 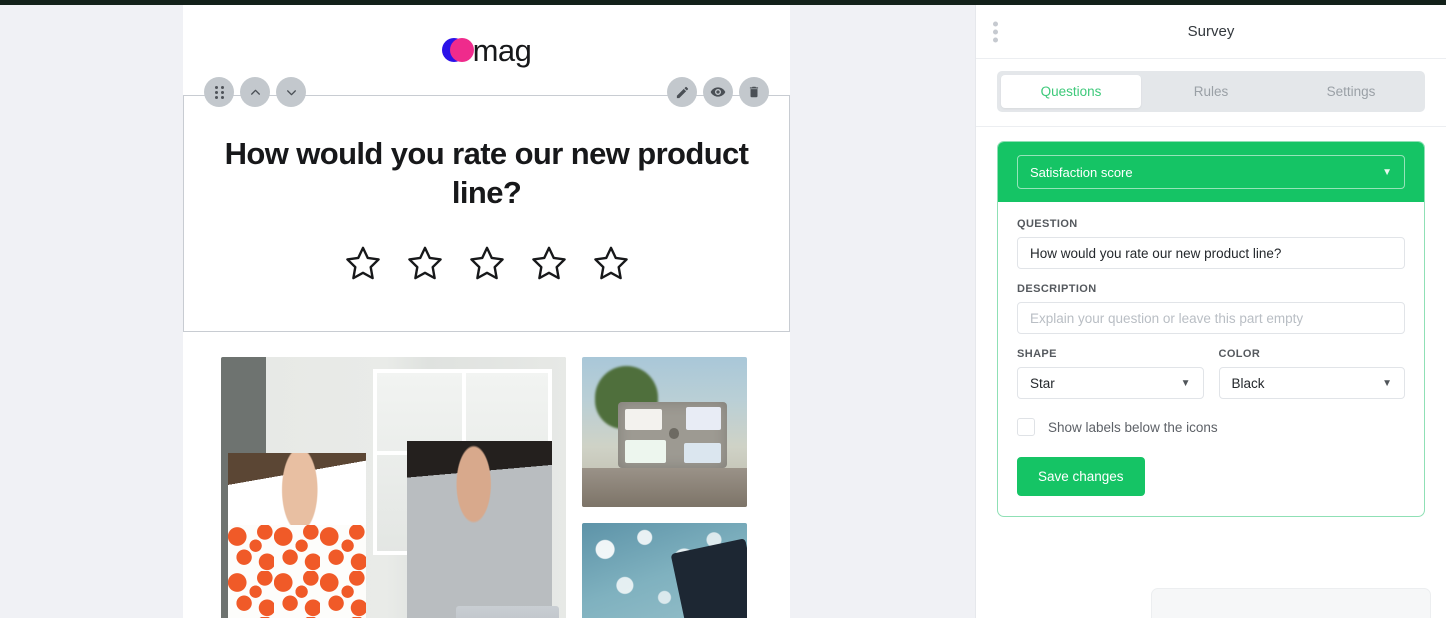 What do you see at coordinates (1211, 126) in the screenshot?
I see `panel-divider` at bounding box center [1211, 126].